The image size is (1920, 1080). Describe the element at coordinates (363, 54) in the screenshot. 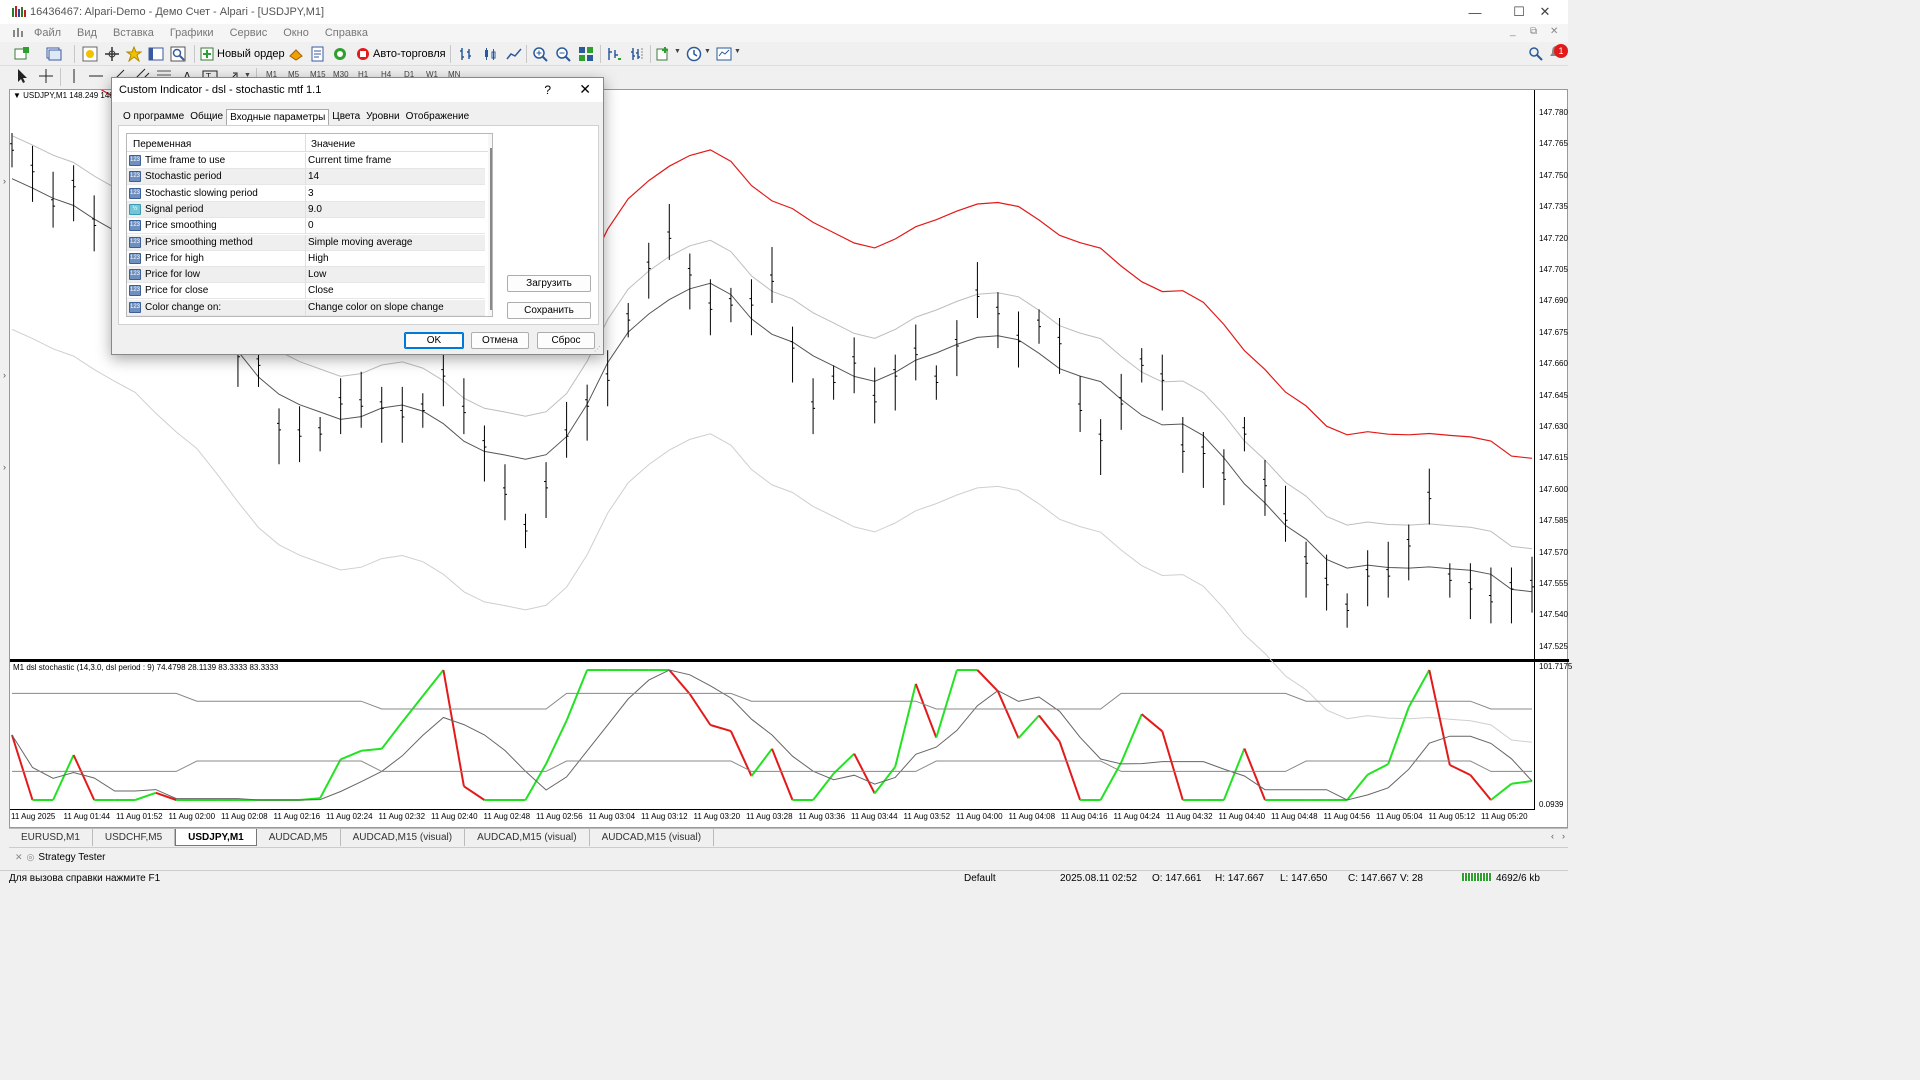

I see `autotrading-icon` at that location.